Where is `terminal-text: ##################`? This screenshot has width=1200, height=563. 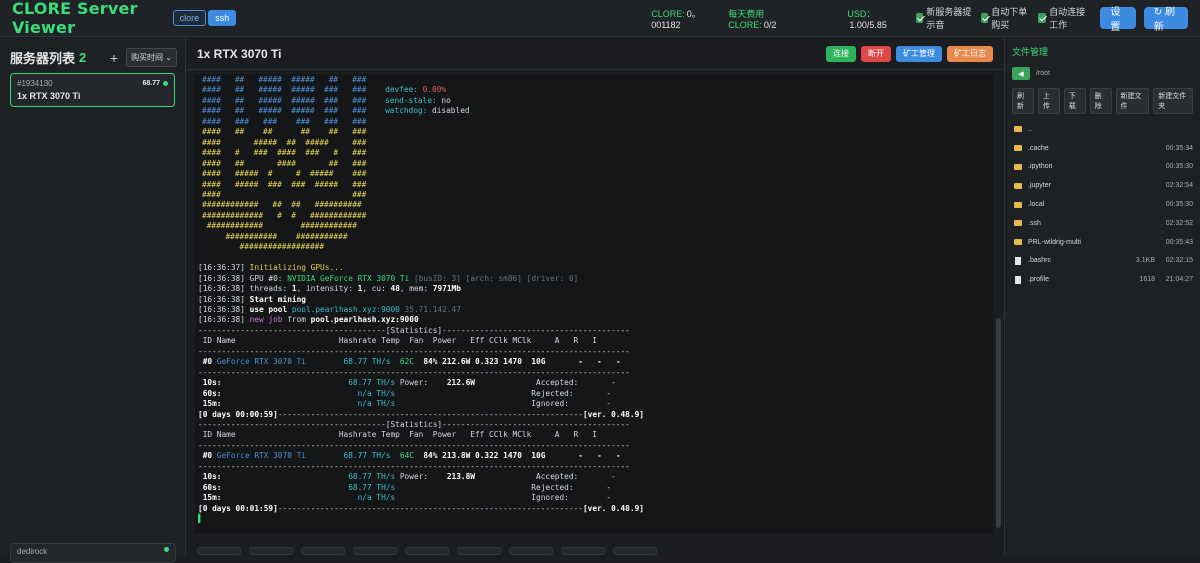 terminal-text: ################## is located at coordinates (263, 247).